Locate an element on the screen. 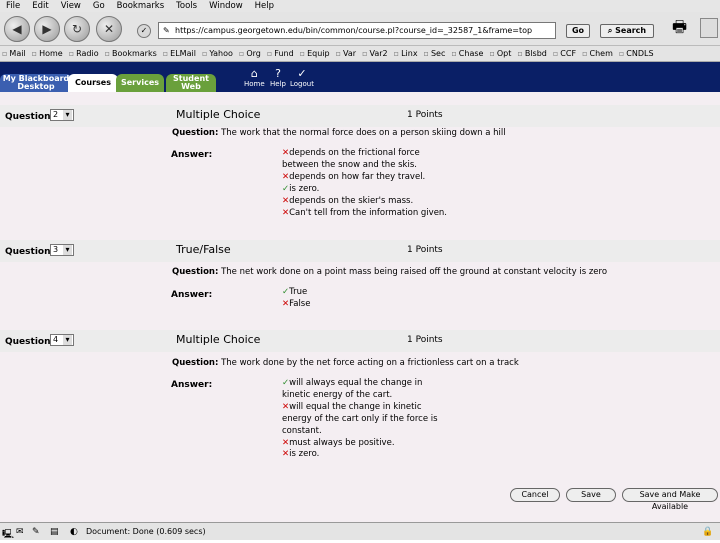  question-order-select: 4 is located at coordinates (62, 340).